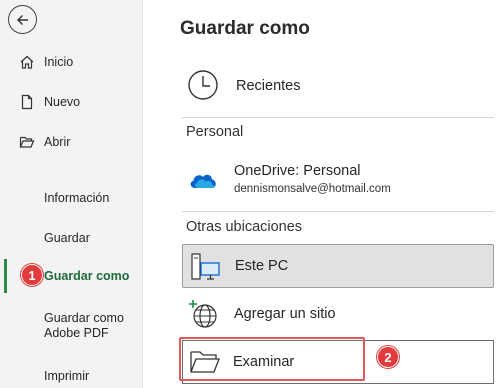  What do you see at coordinates (312, 189) in the screenshot?
I see `onedrive-email: dennismonsalve@hotmail.com` at bounding box center [312, 189].